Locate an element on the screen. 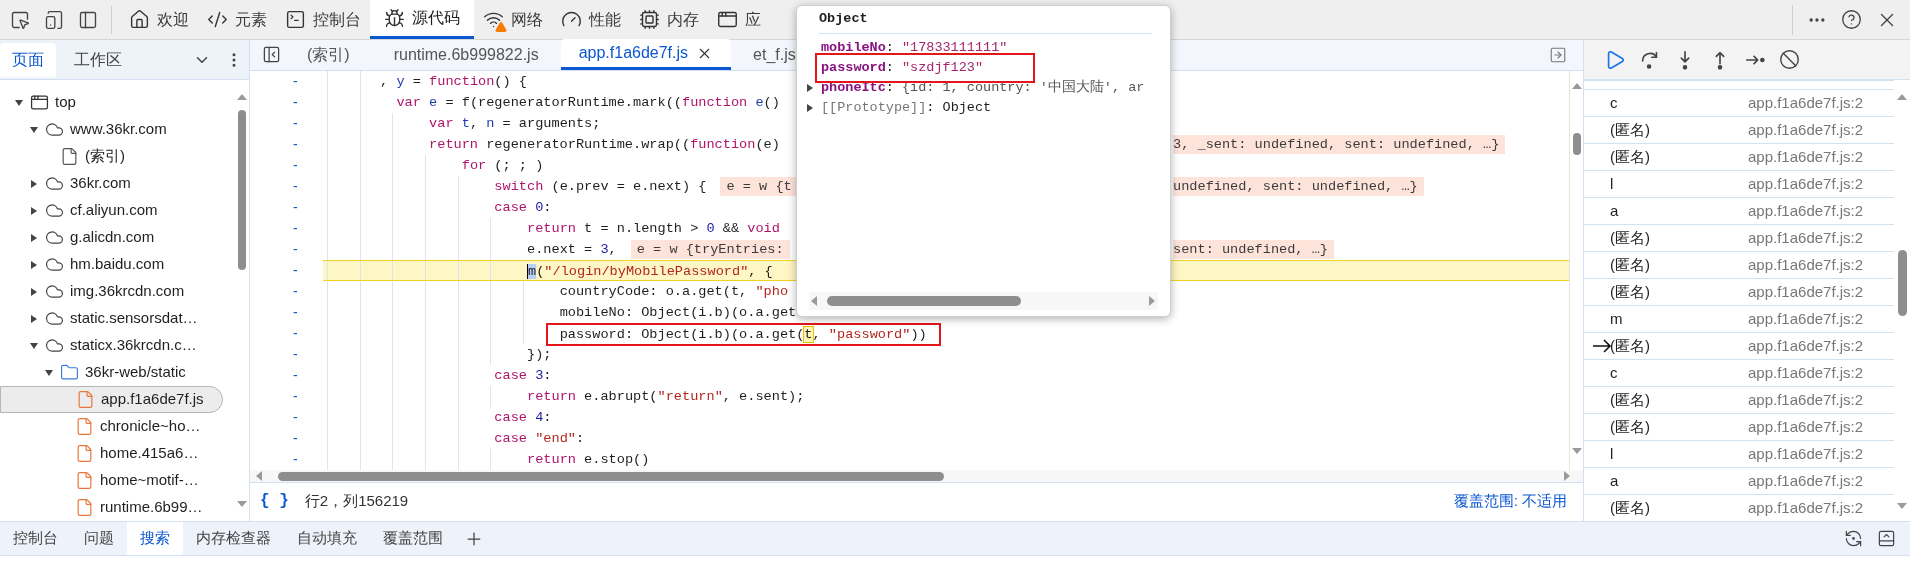  panel-tab: 性能 is located at coordinates (591, 19).